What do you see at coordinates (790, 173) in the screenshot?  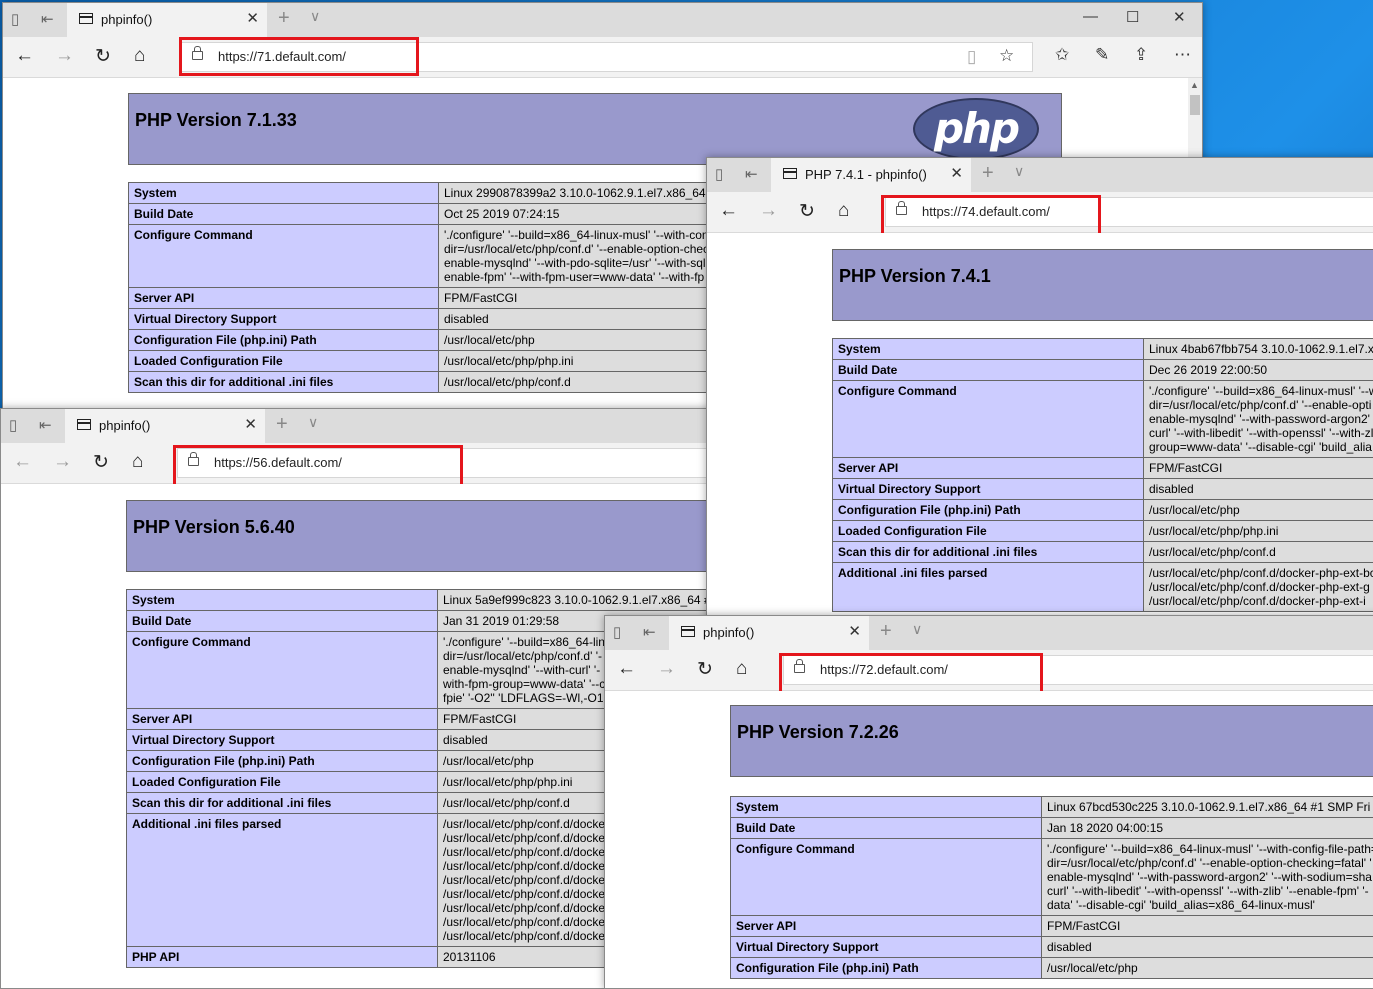 I see `page-icon` at bounding box center [790, 173].